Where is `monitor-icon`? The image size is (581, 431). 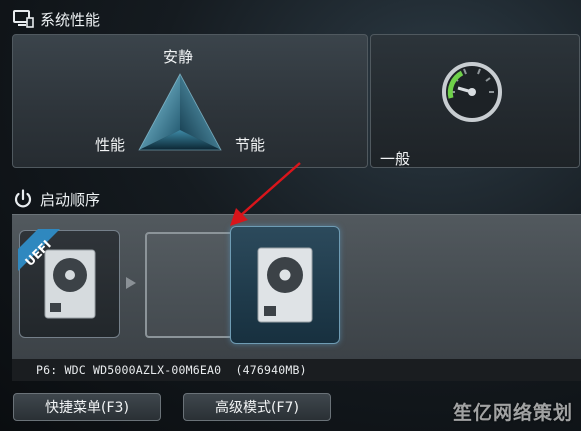
monitor-icon is located at coordinates (23, 19).